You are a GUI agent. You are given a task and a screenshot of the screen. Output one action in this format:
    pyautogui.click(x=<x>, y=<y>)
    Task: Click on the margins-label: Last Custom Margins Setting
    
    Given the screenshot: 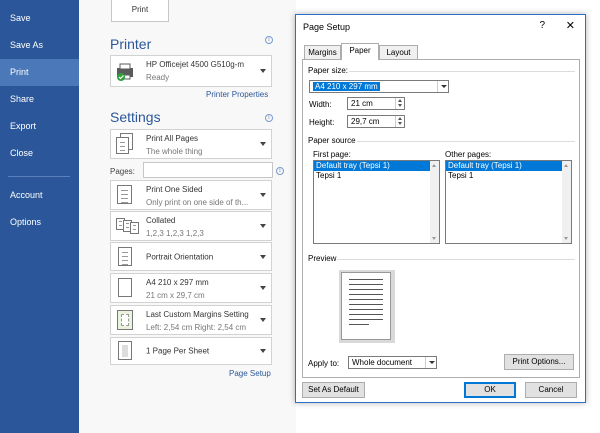 What is the action you would take?
    pyautogui.click(x=197, y=314)
    